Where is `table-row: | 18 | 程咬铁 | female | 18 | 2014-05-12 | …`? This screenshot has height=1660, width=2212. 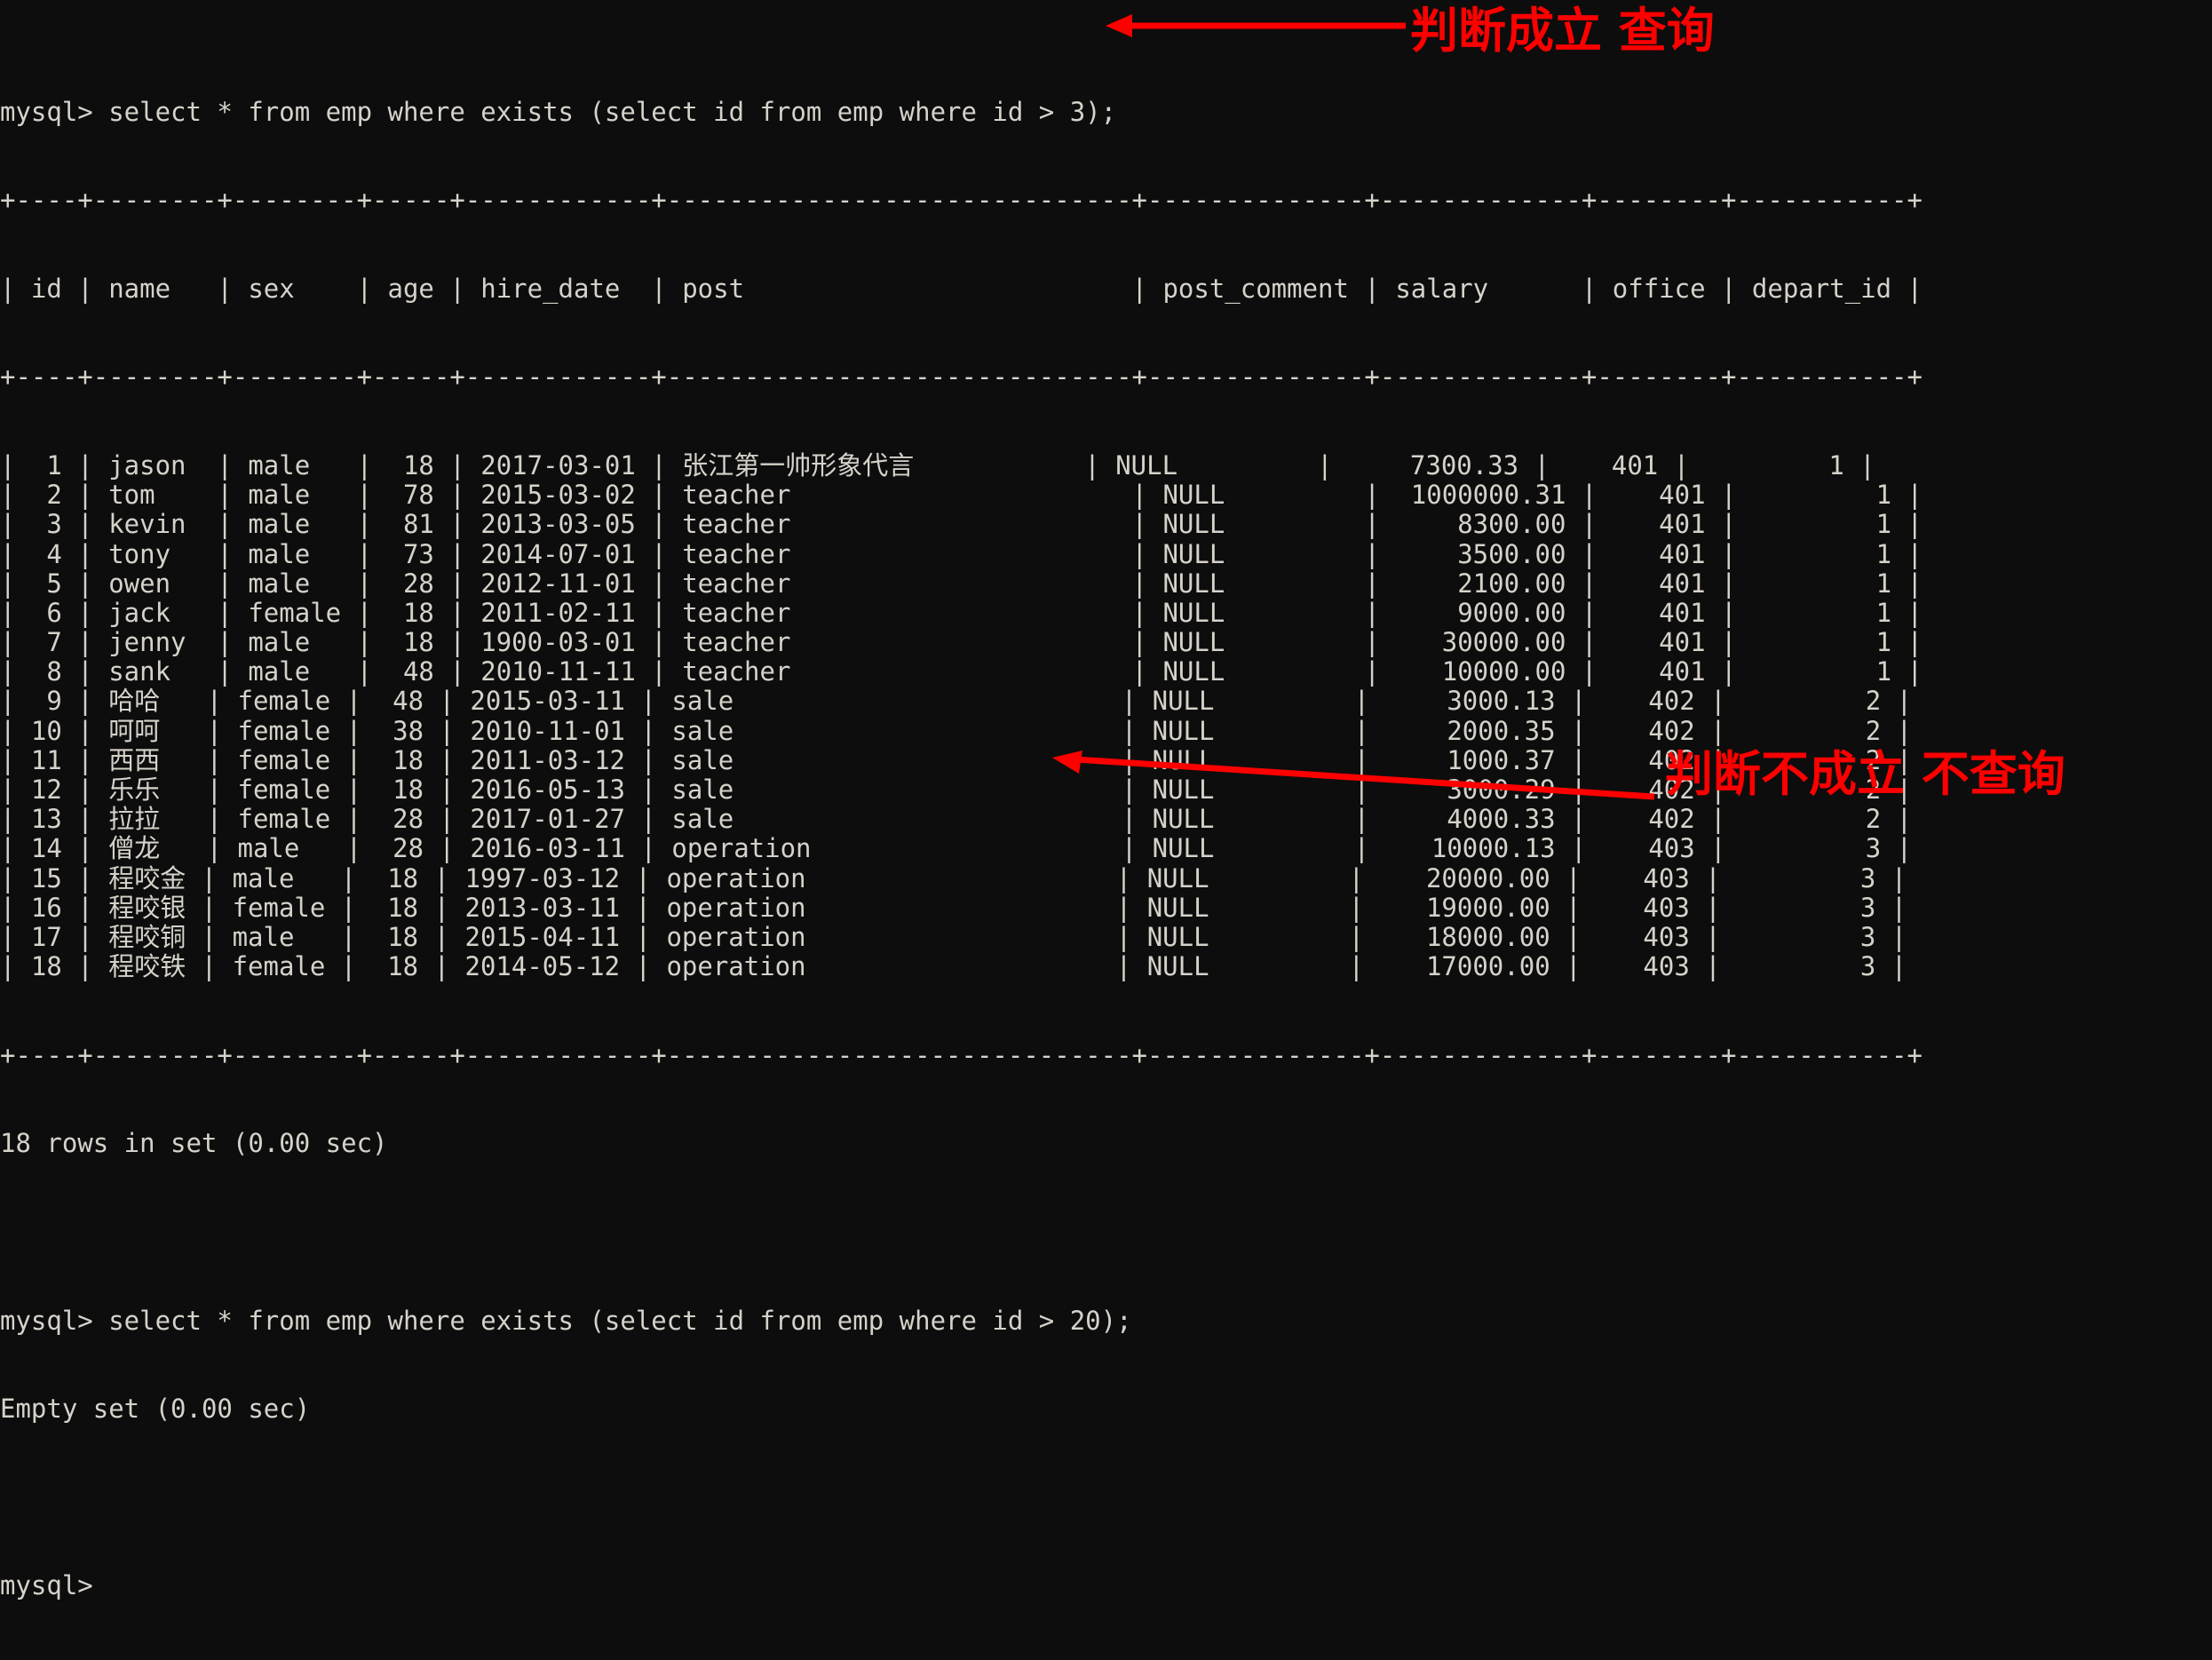
table-row: | 18 | 程咬铁 | female | 18 | 2014-05-12 | … is located at coordinates (953, 966).